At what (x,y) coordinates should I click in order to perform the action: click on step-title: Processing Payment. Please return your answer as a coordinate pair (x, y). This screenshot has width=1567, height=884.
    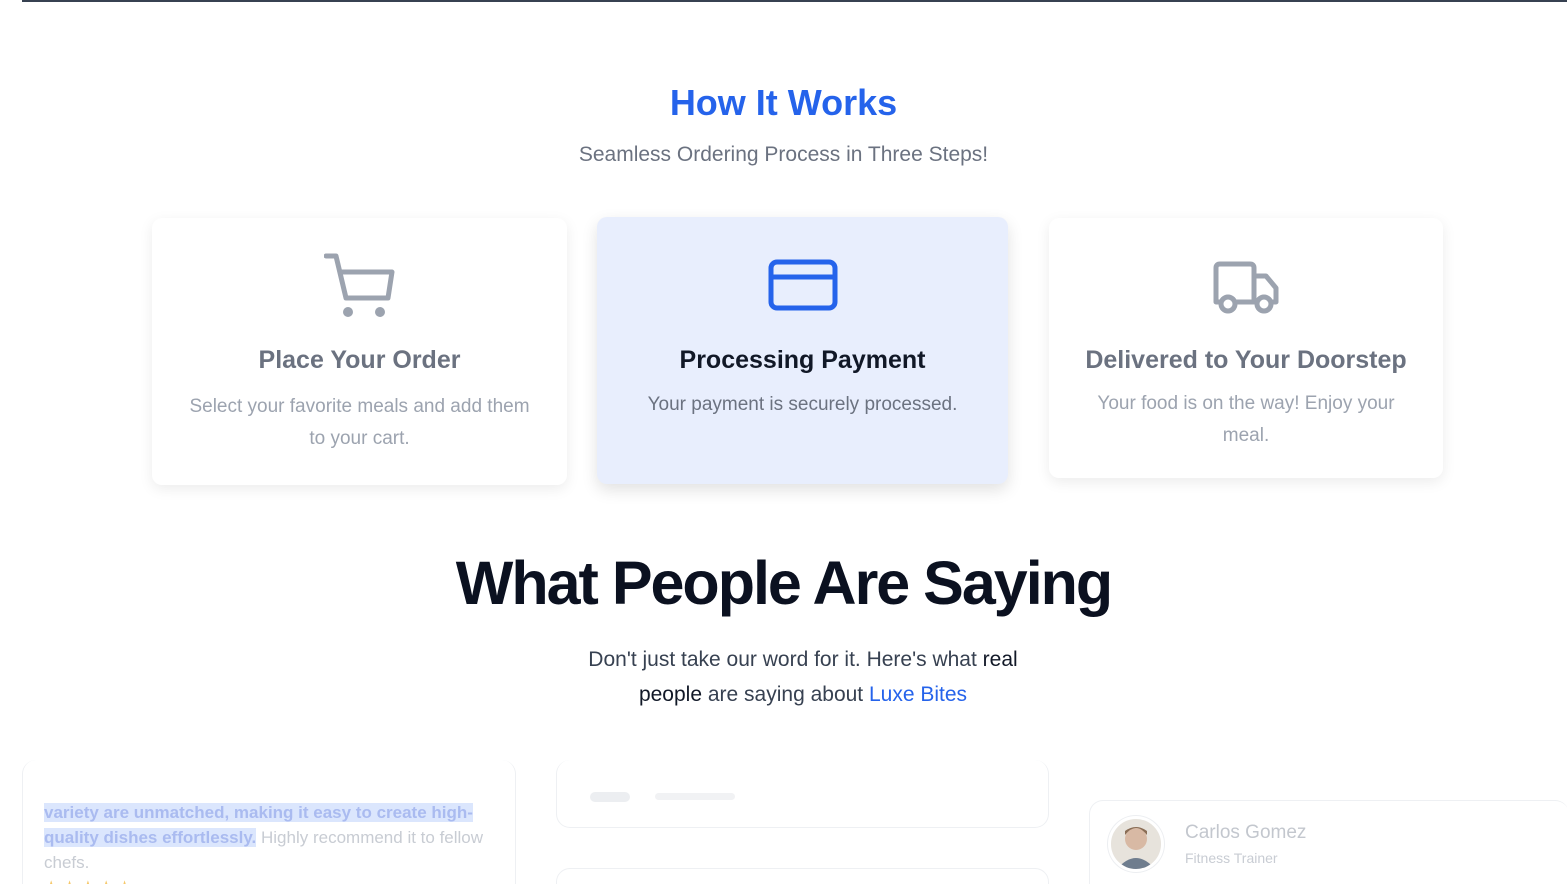
    Looking at the image, I should click on (802, 360).